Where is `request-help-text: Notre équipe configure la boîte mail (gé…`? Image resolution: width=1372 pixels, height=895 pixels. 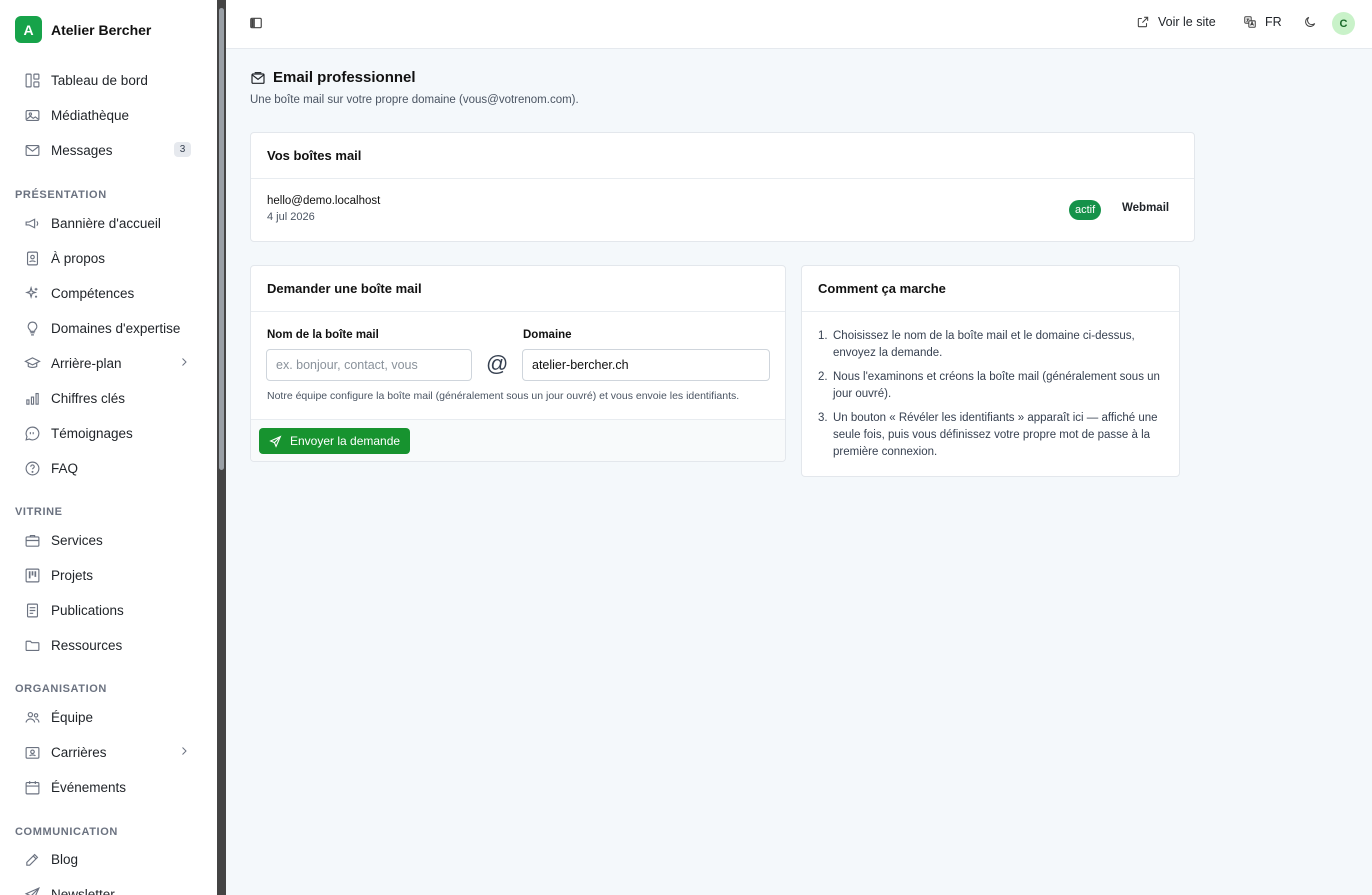
request-help-text: Notre équipe configure la boîte mail (gé… is located at coordinates (503, 396).